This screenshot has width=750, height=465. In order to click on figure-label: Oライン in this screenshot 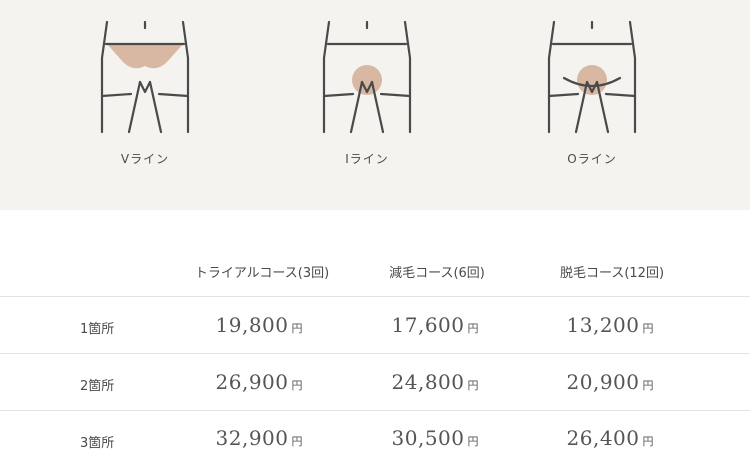, I will do `click(592, 159)`.